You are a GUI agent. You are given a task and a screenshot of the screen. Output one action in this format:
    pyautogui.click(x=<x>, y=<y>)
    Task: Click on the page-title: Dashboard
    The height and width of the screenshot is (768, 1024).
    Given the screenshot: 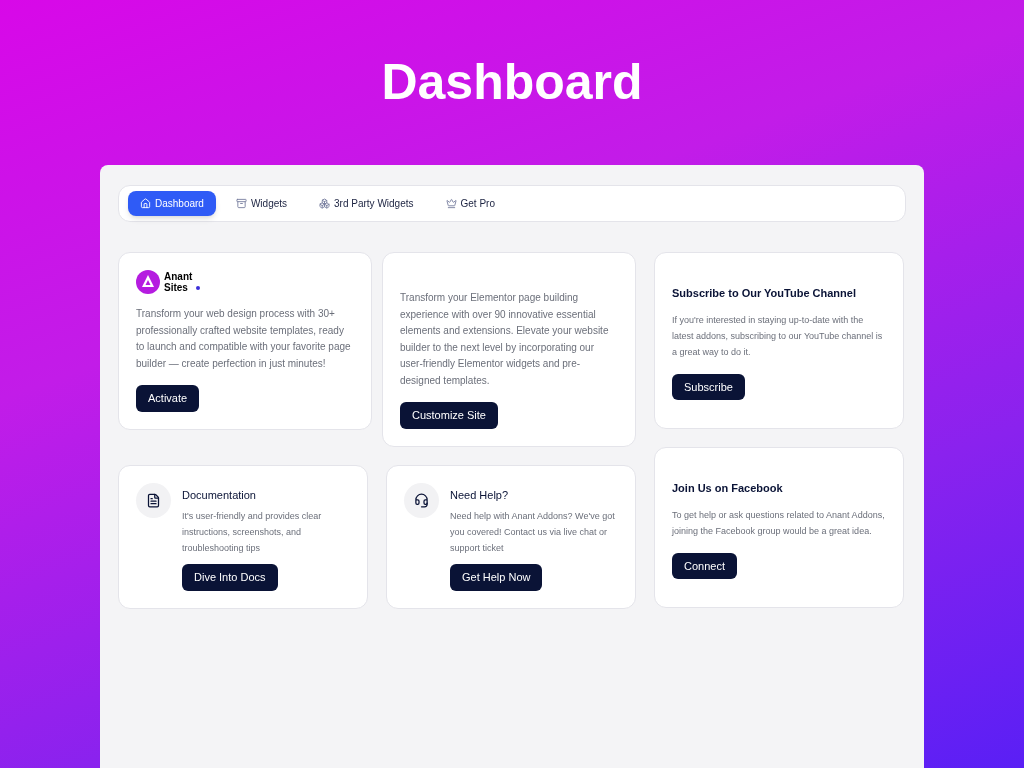 What is the action you would take?
    pyautogui.click(x=512, y=82)
    